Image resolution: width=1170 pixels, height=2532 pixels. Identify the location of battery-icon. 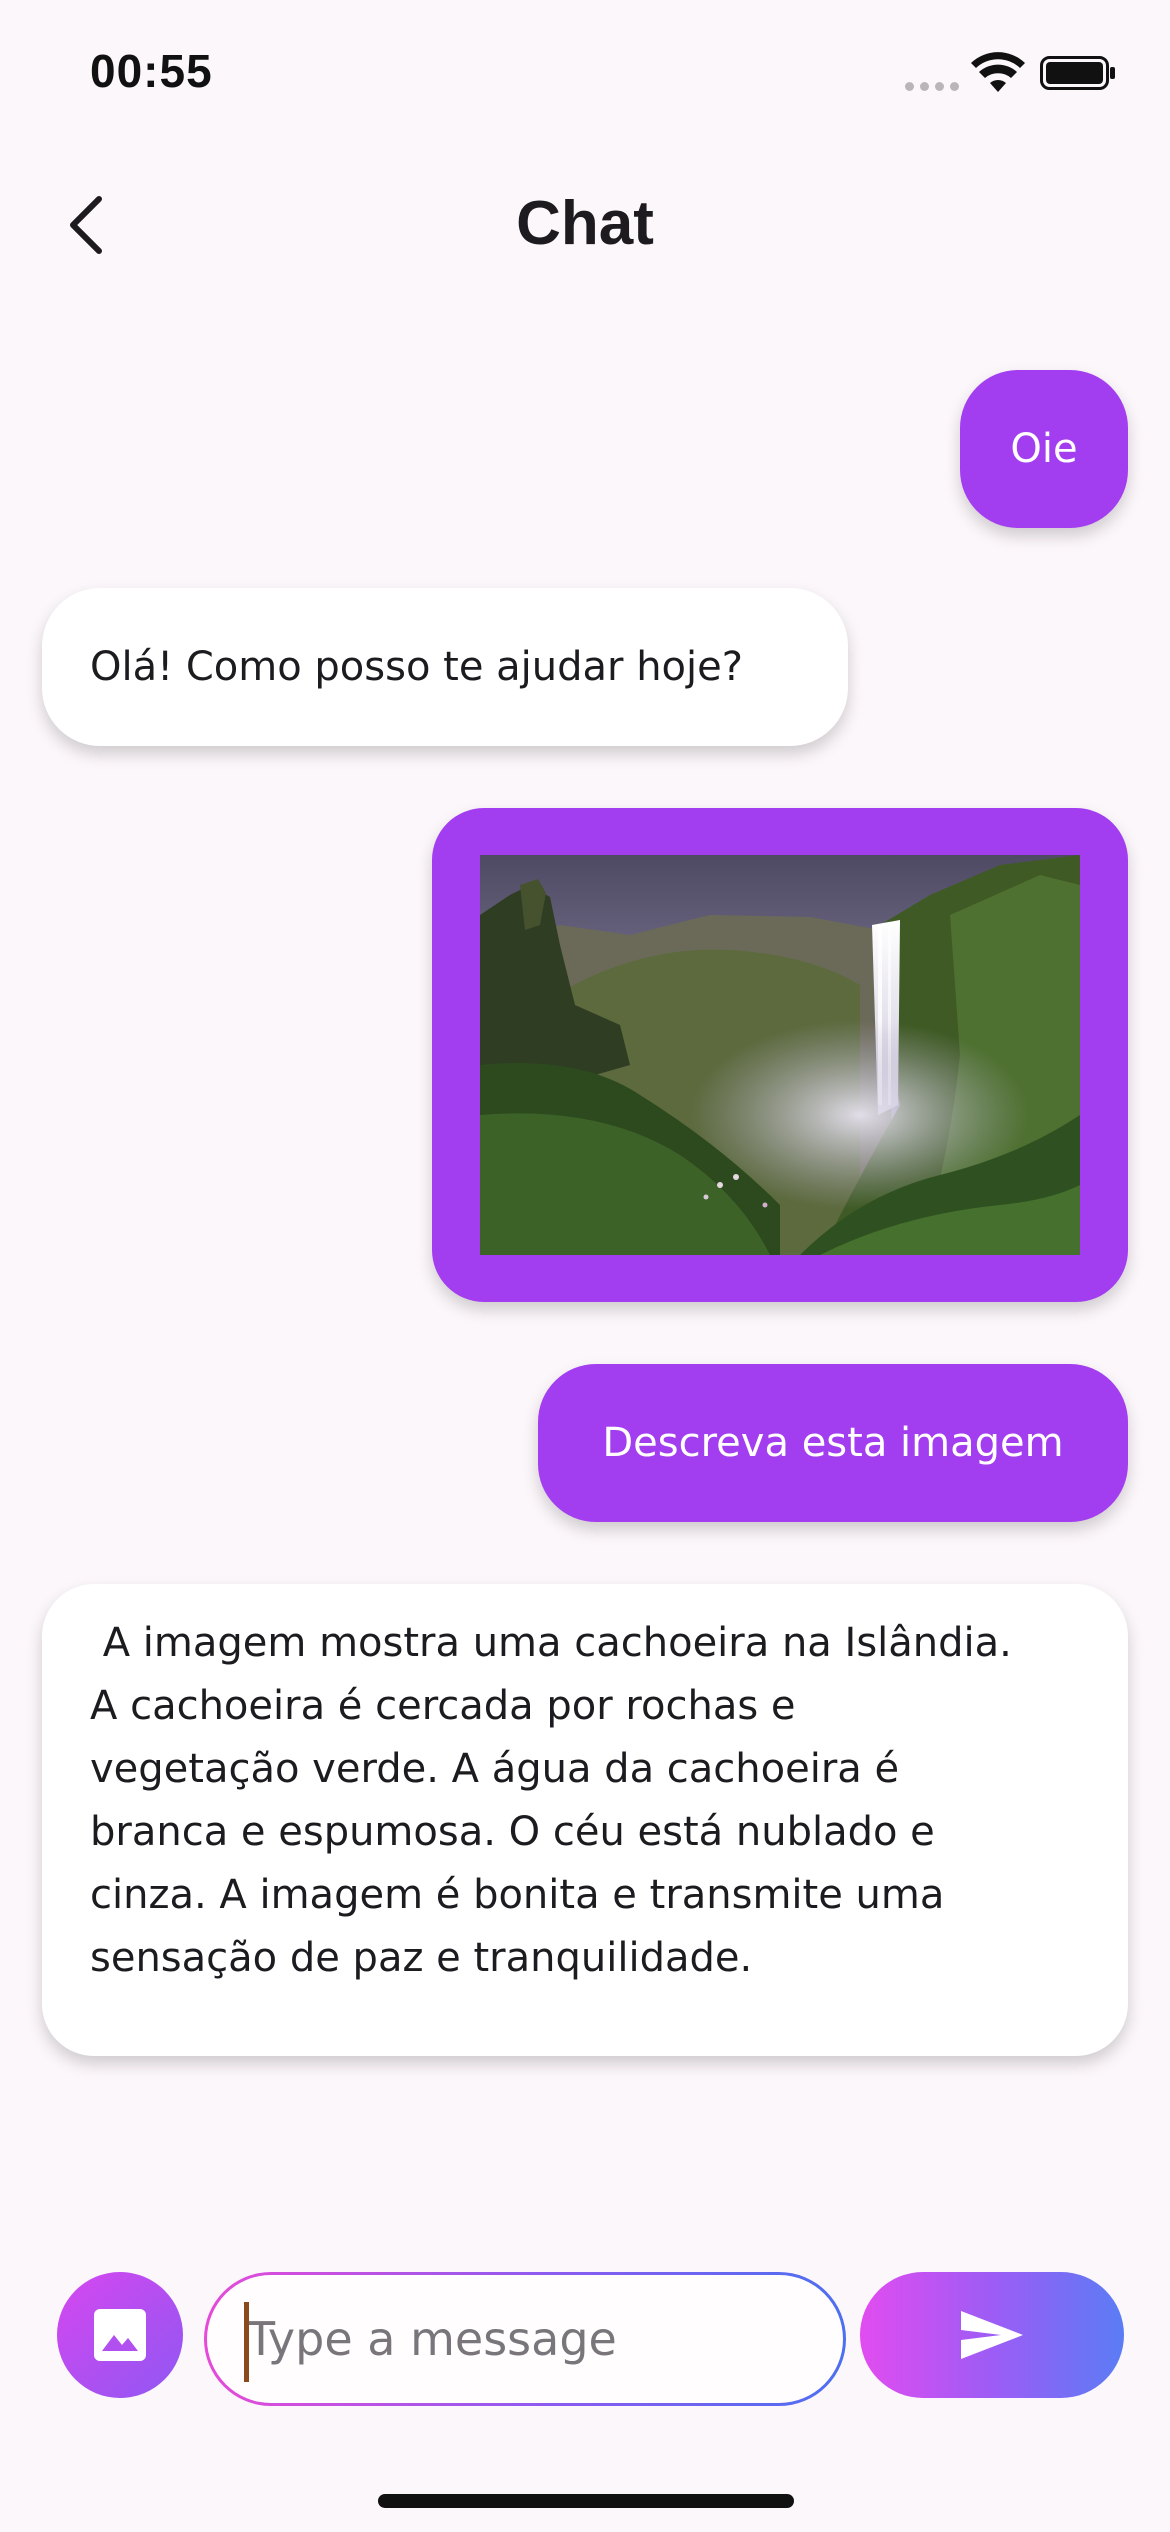
(1077, 73).